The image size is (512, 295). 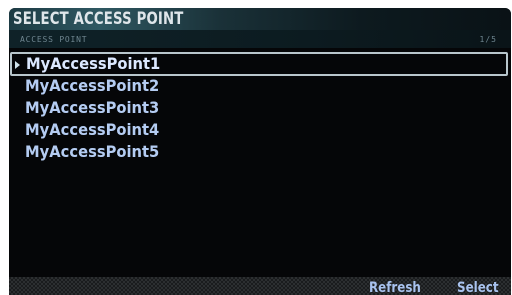 I want to click on list-item-access-point-4: MyAccessPoint4, so click(x=259, y=131).